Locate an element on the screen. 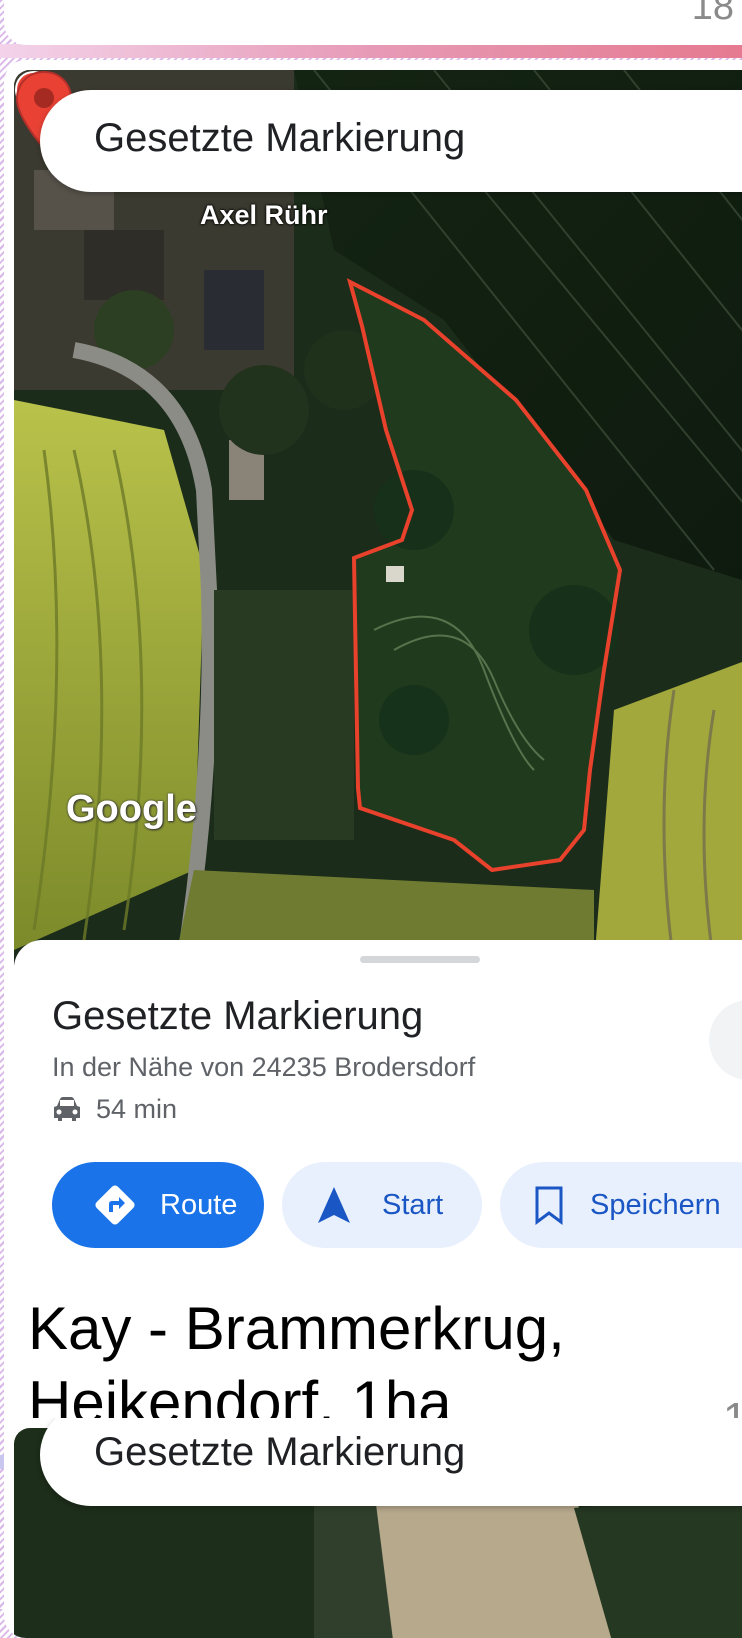 The width and height of the screenshot is (742, 1638). place-title: Gesetzte Markierung is located at coordinates (238, 1016).